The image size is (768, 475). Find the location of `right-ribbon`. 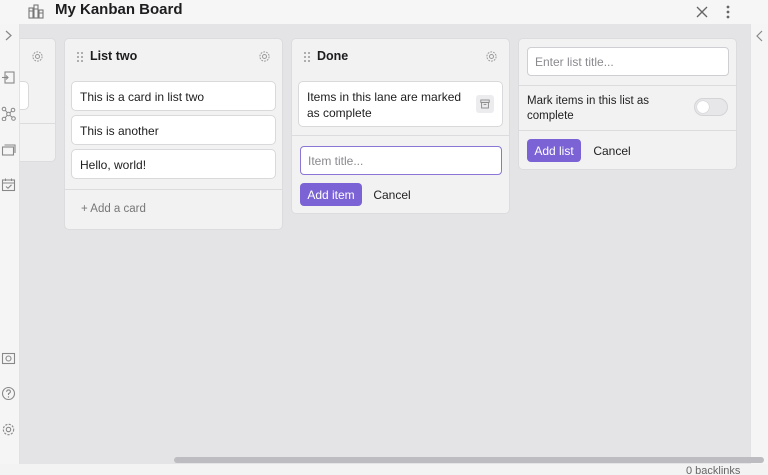

right-ribbon is located at coordinates (759, 244).